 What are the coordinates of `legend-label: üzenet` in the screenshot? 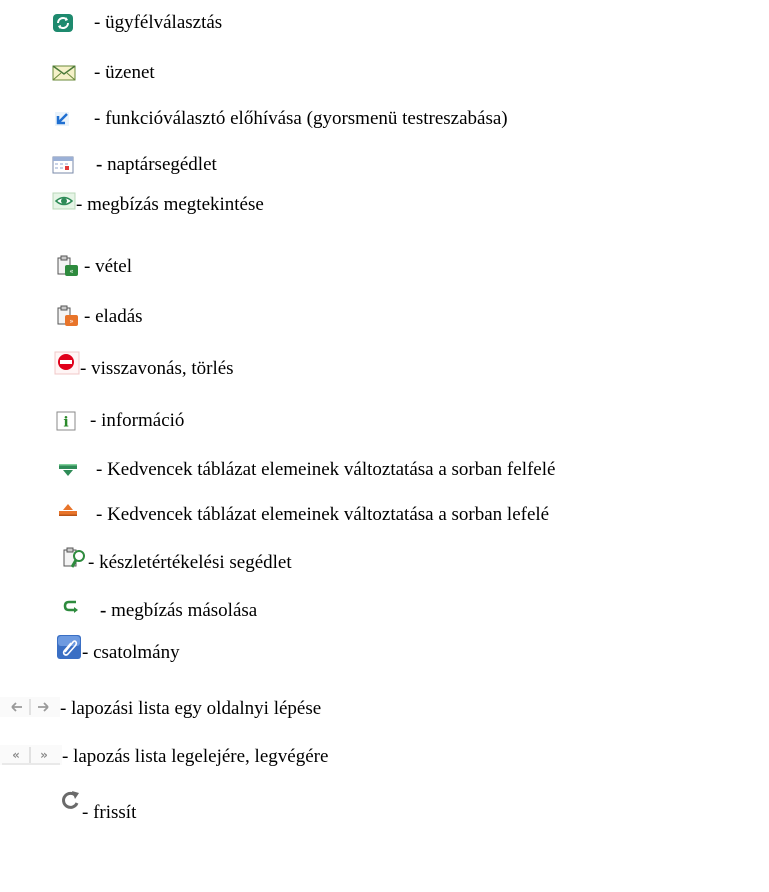 It's located at (130, 72).